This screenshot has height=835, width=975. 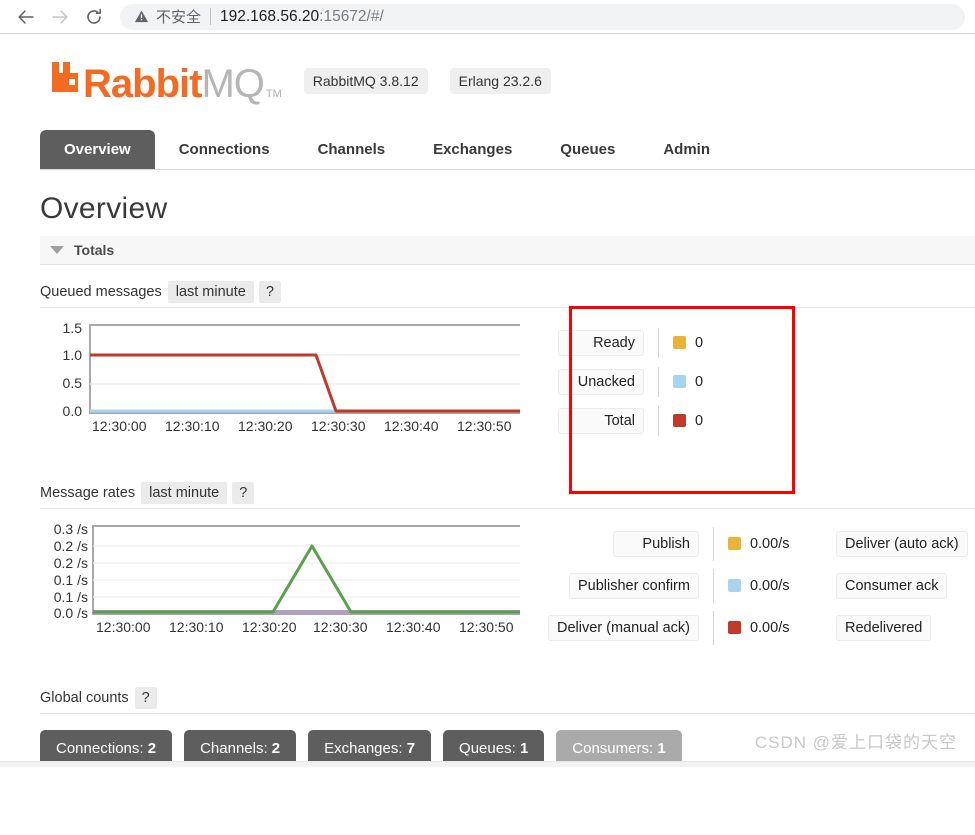 I want to click on svg-text: 1.5, so click(x=73, y=329).